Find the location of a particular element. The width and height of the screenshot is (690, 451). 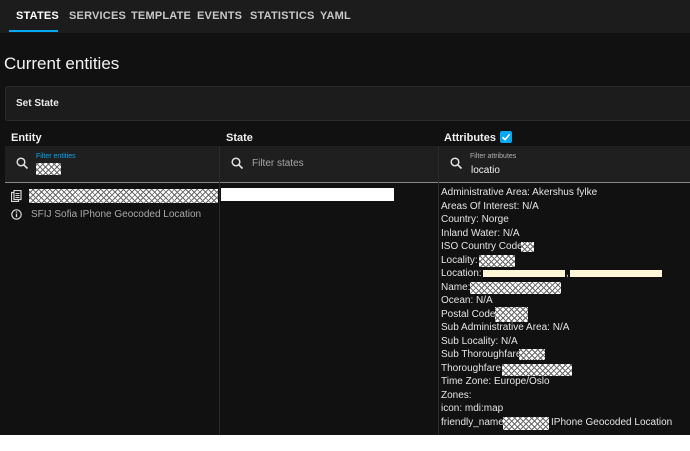

attr-administrative-area: Administrative Area: Akershus fylke is located at coordinates (519, 192).